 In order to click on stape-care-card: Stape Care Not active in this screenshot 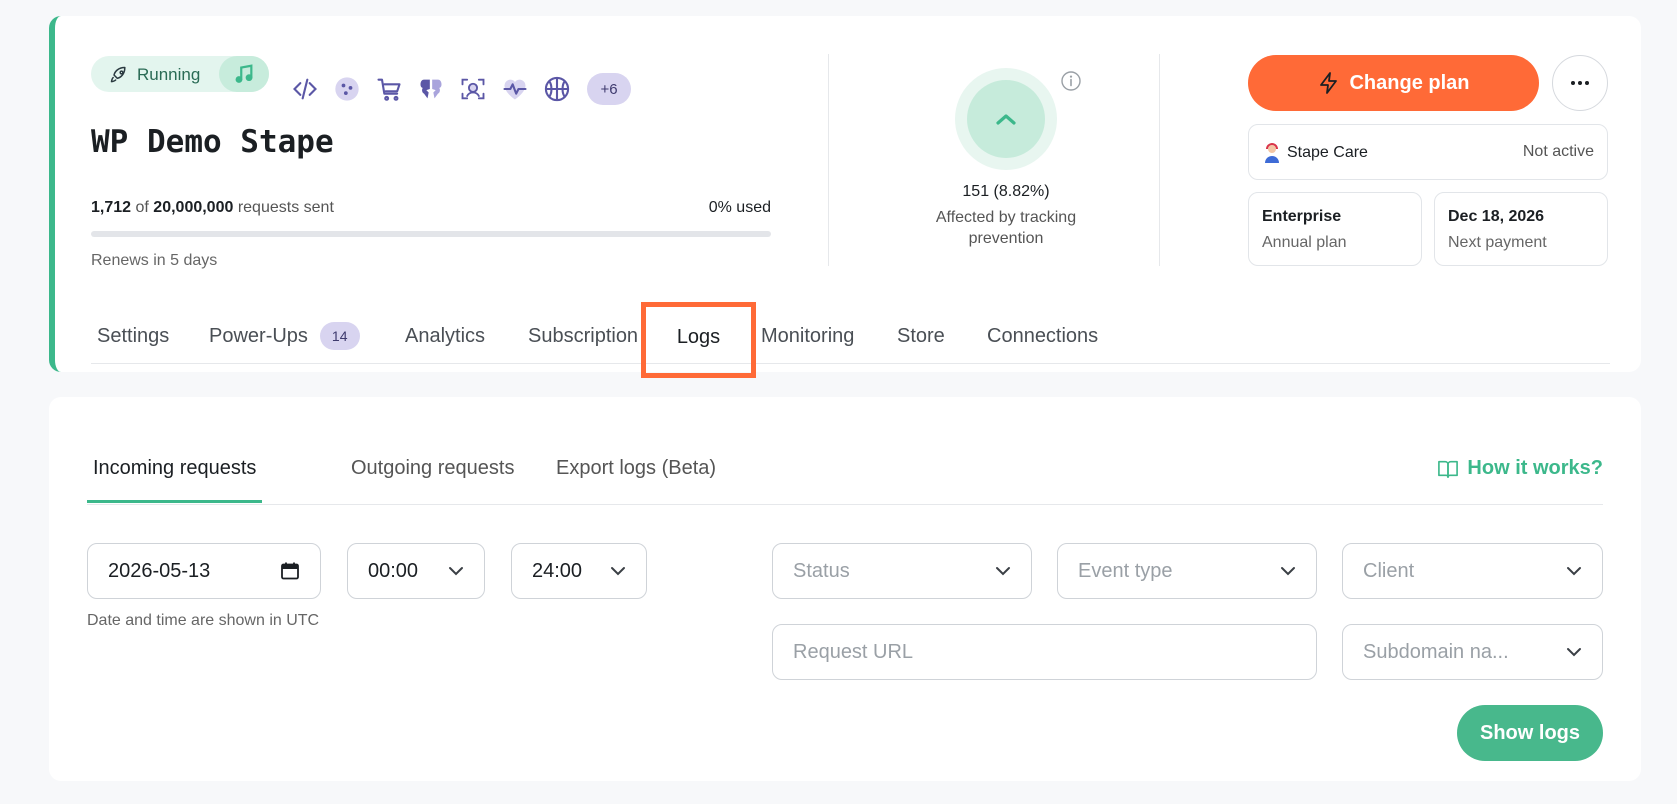, I will do `click(1428, 152)`.